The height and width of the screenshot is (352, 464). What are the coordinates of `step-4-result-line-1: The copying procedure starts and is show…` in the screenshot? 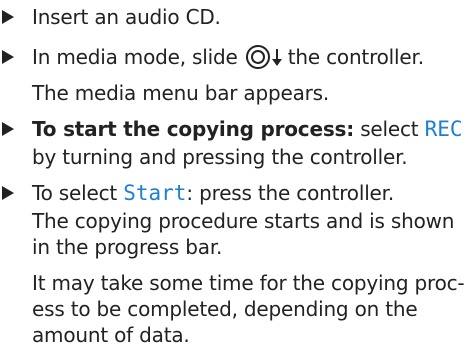 It's located at (243, 221).